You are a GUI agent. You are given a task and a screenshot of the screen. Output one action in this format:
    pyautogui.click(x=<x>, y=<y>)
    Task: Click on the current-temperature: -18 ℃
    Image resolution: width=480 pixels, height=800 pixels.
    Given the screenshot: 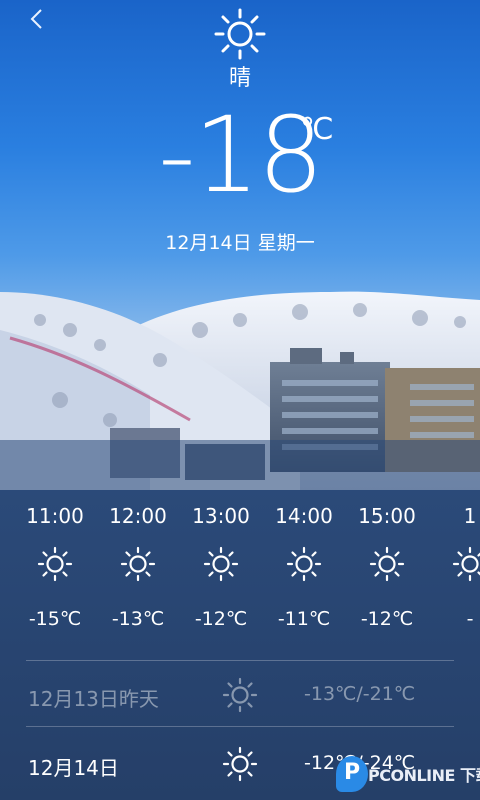 What is the action you would take?
    pyautogui.click(x=240, y=155)
    